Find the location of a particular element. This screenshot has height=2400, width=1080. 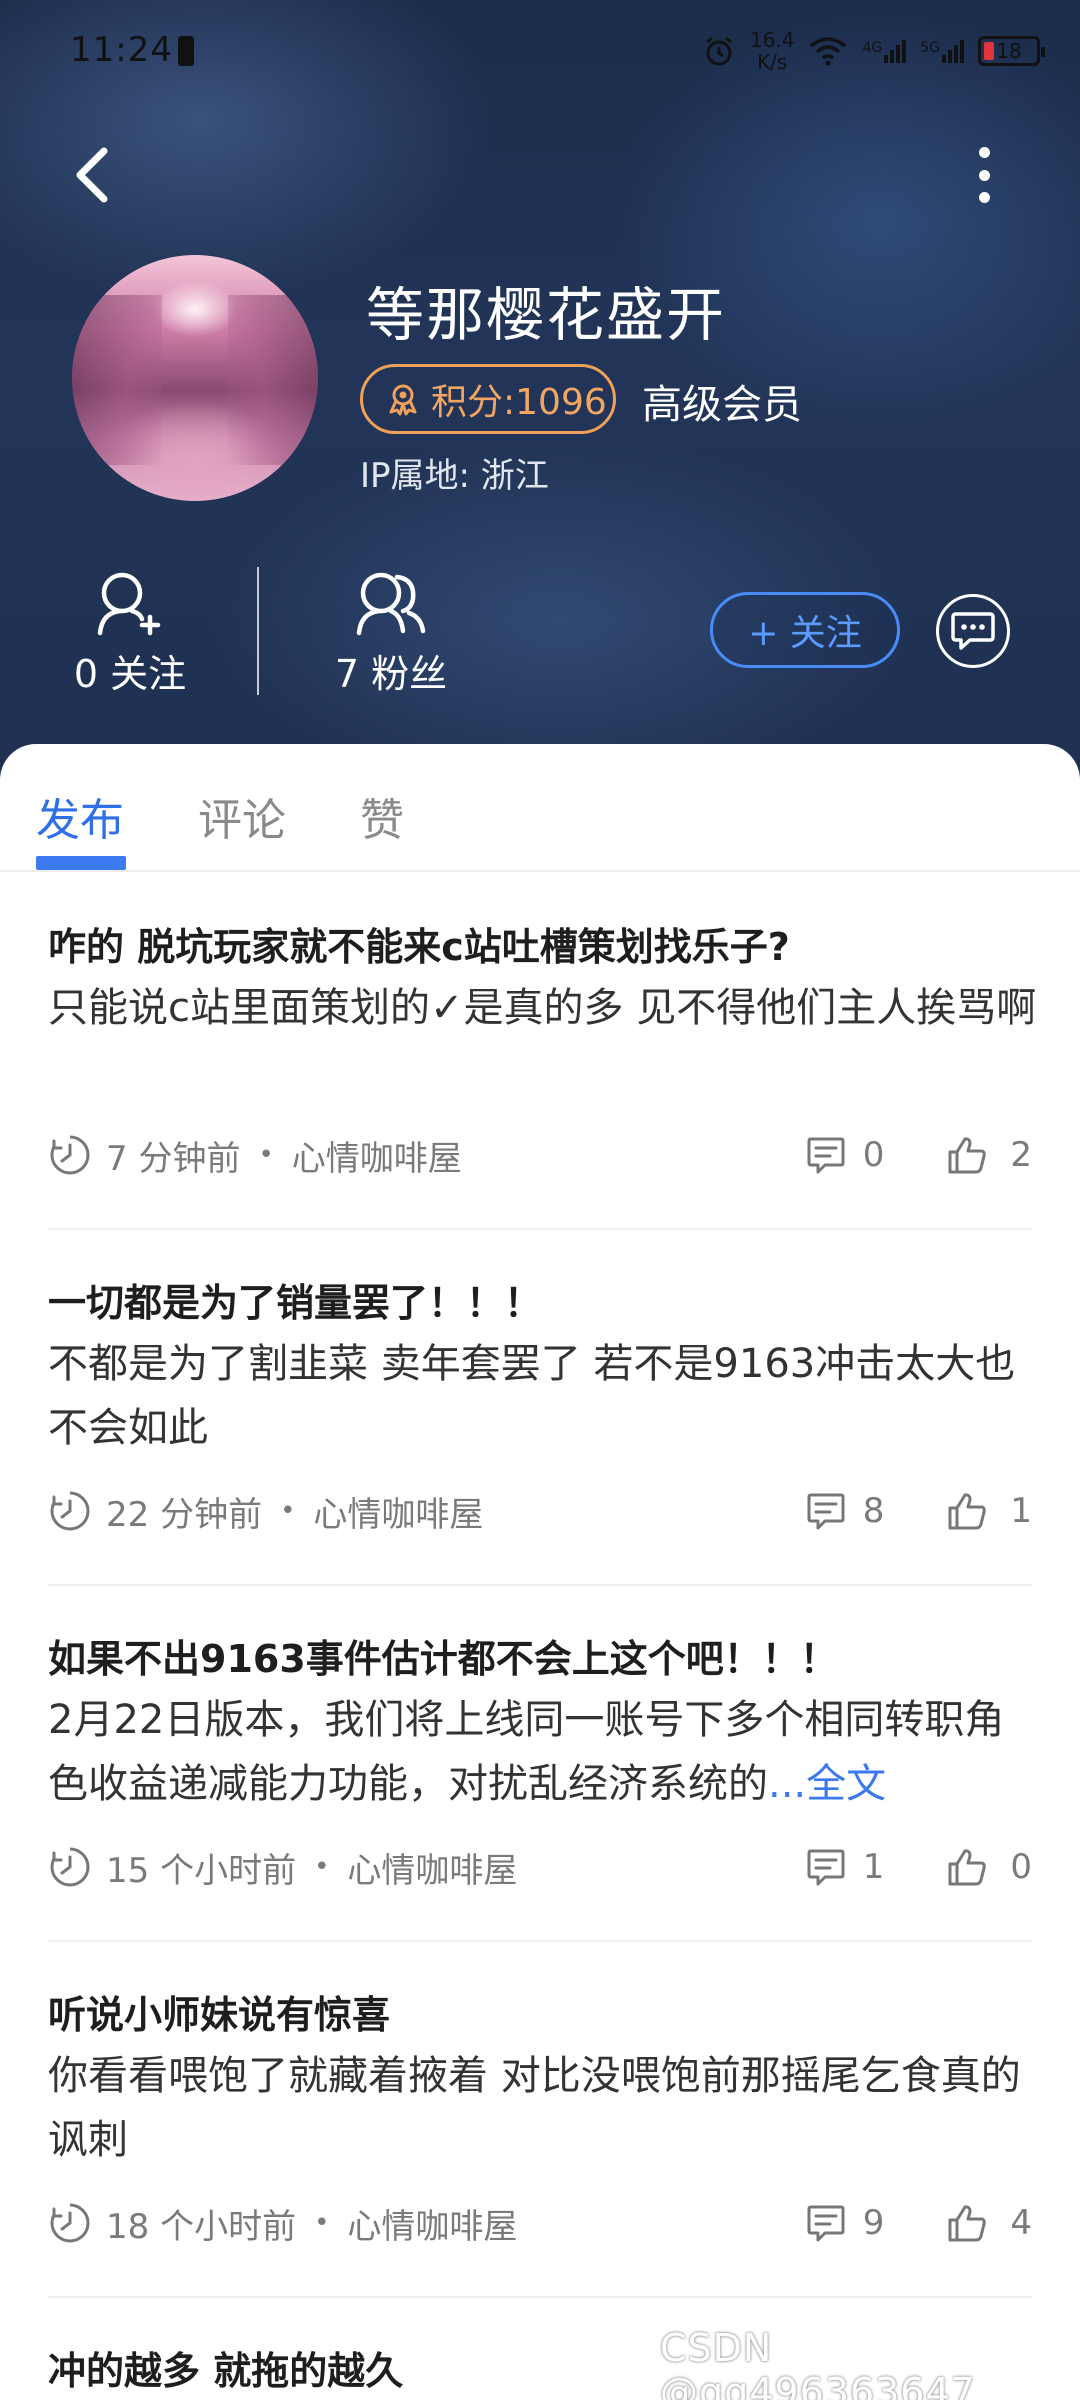

follow-button: + 关注 is located at coordinates (805, 630).